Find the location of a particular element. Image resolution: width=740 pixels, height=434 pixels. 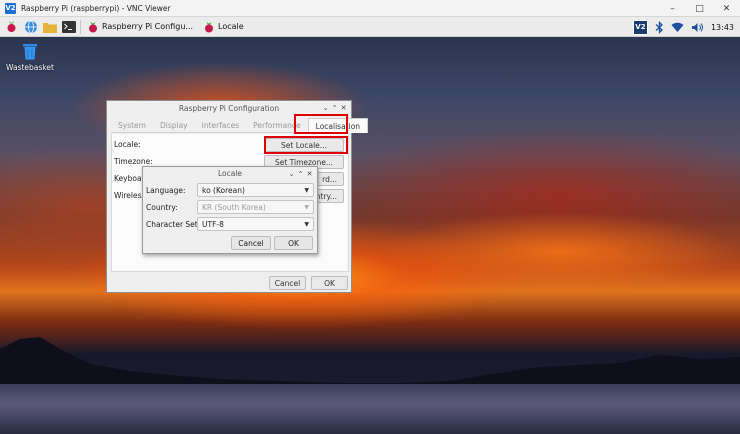

character-set-dropdown: UTF-8 ▼ is located at coordinates (255, 224).